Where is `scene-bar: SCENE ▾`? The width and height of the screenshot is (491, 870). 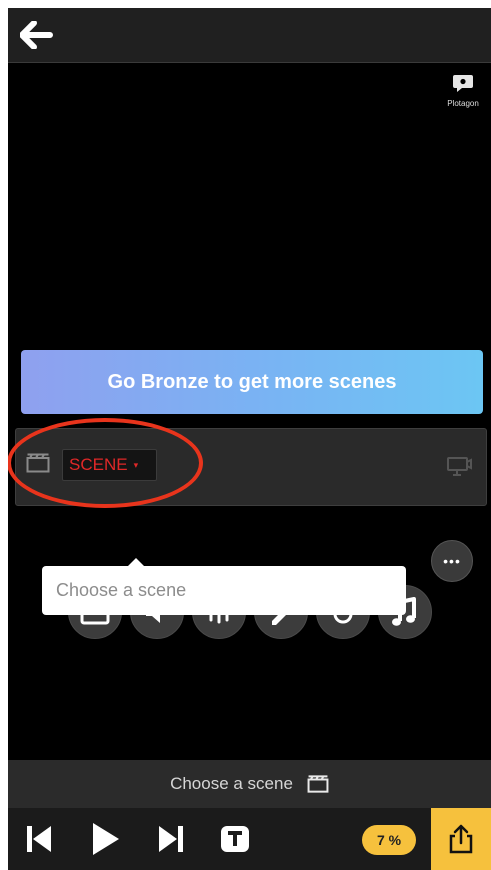 scene-bar: SCENE ▾ is located at coordinates (247, 463).